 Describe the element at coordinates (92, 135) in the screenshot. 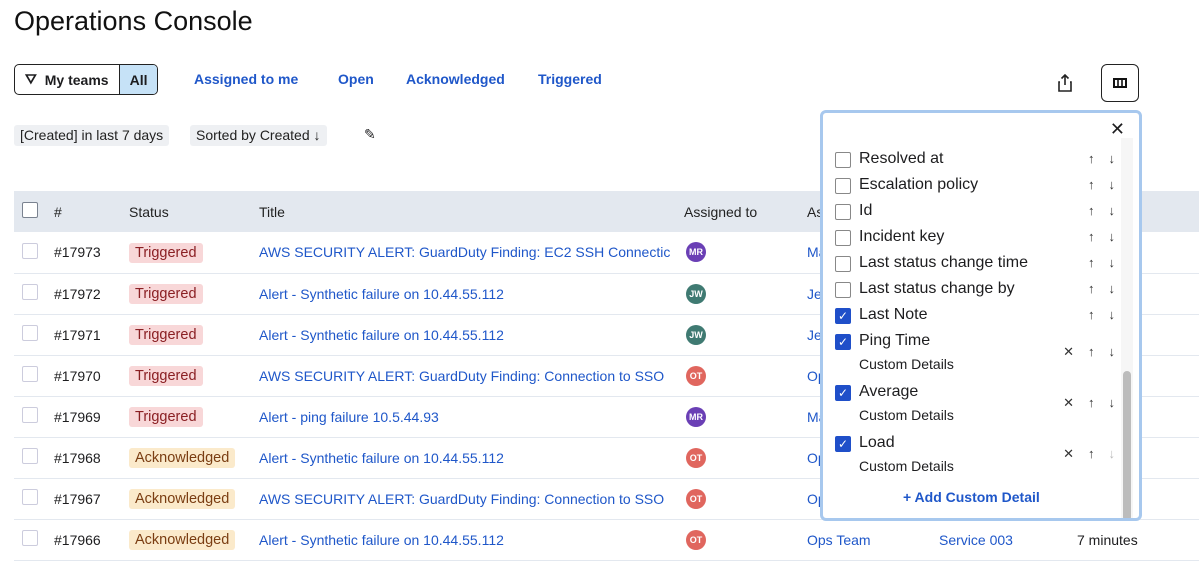

I see `created-filter-chip: [Created] in last 7 days` at that location.